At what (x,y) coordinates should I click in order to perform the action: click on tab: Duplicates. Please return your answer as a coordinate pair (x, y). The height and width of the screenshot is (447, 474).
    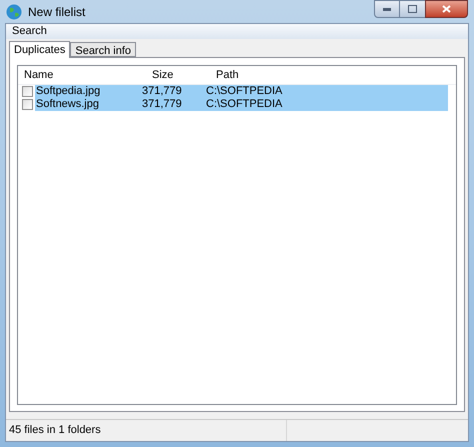
    Looking at the image, I should click on (39, 49).